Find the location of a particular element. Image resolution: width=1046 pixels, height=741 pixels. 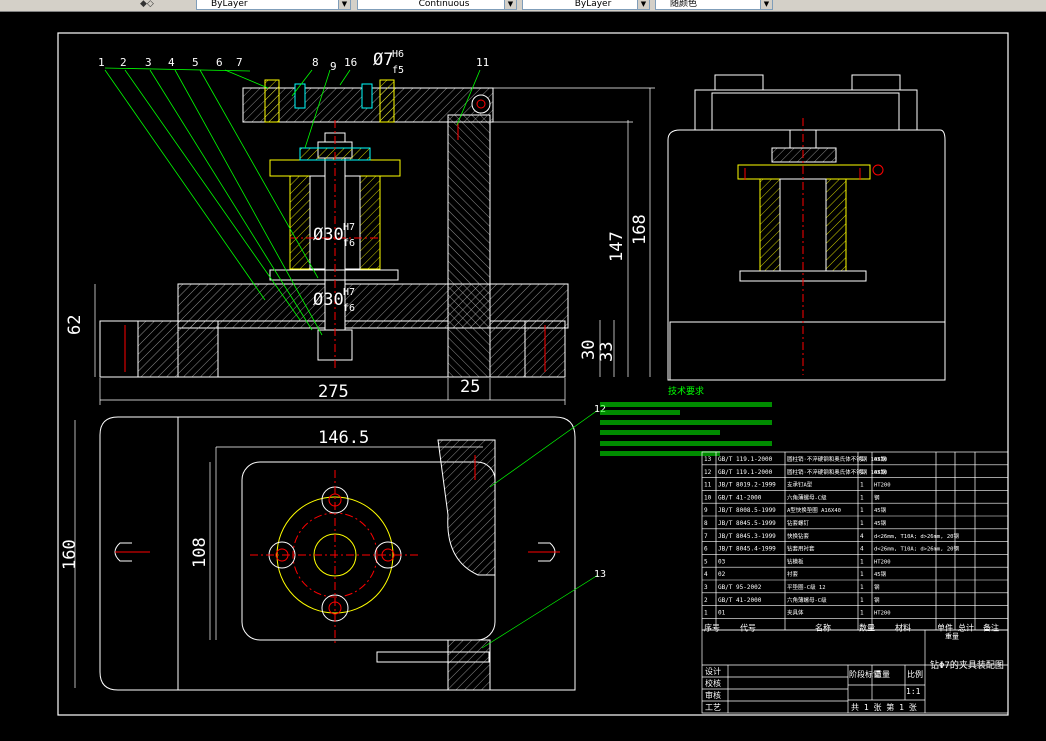

bom-header-mat: 材料 is located at coordinates (903, 627).